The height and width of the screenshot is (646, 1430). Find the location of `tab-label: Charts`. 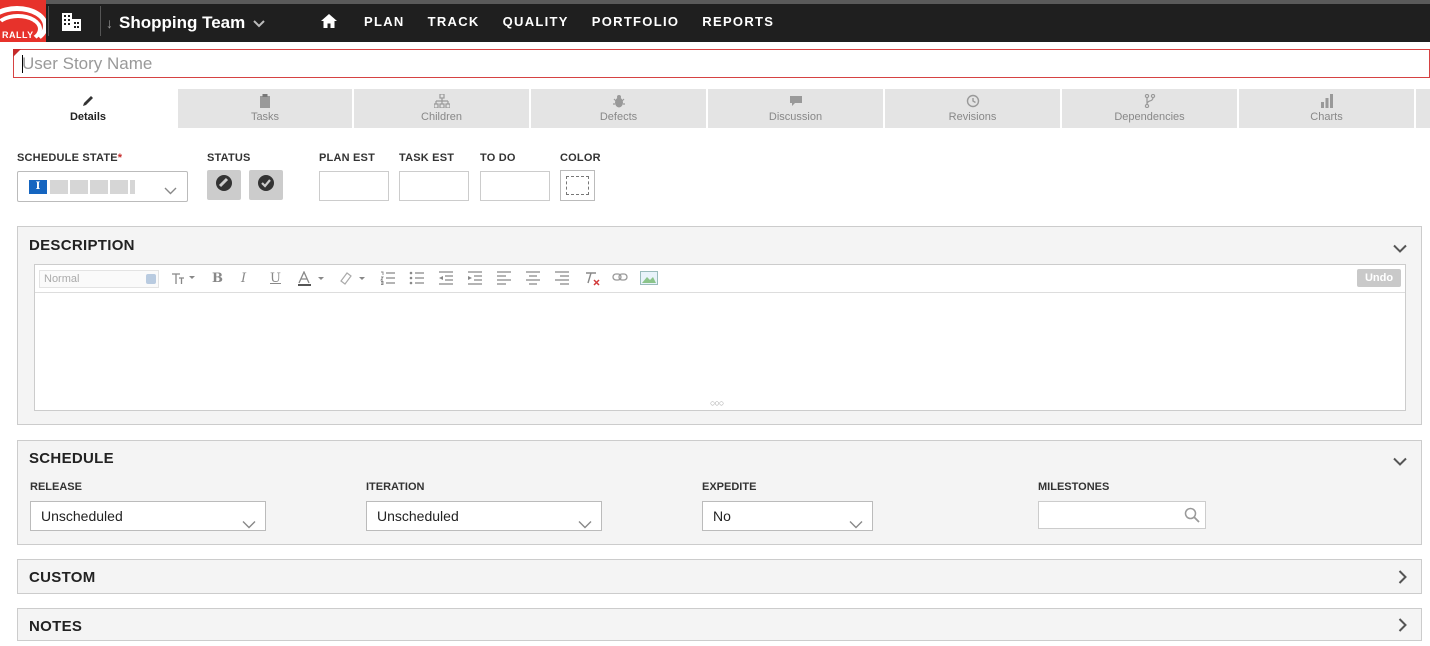

tab-label: Charts is located at coordinates (1326, 117).